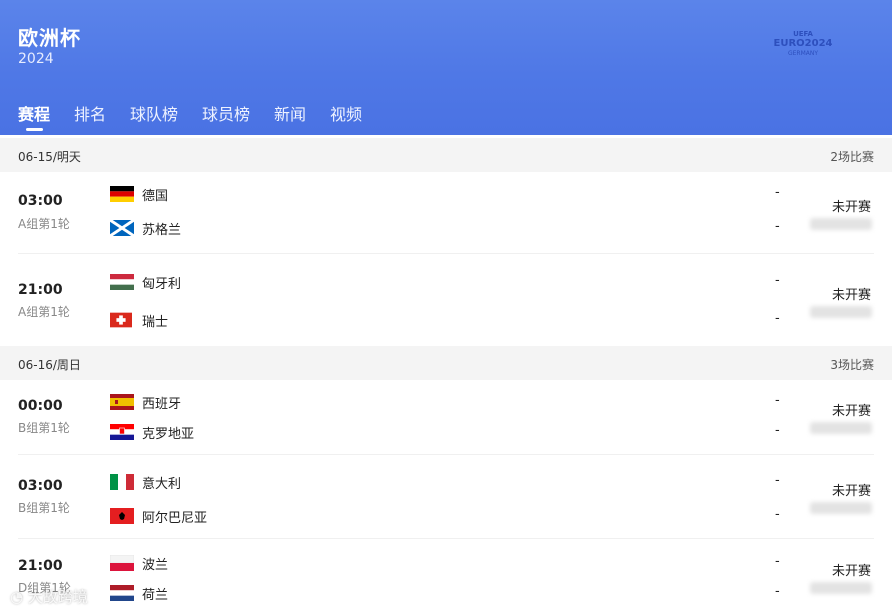 The image size is (892, 613). What do you see at coordinates (226, 113) in the screenshot?
I see `tab-player-ranking: 球员榜` at bounding box center [226, 113].